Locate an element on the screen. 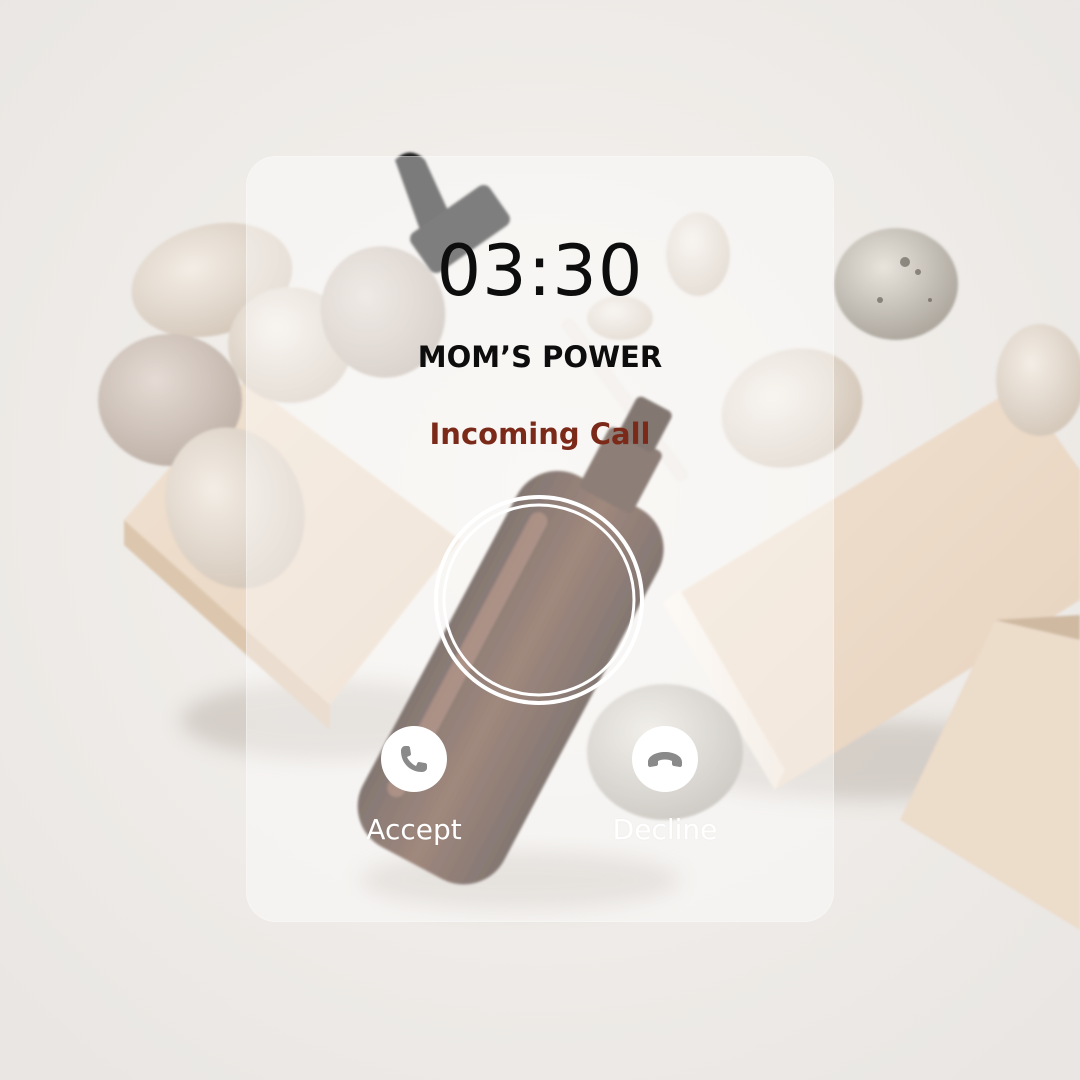 The image size is (1080, 1080). accept-label: Accept is located at coordinates (414, 830).